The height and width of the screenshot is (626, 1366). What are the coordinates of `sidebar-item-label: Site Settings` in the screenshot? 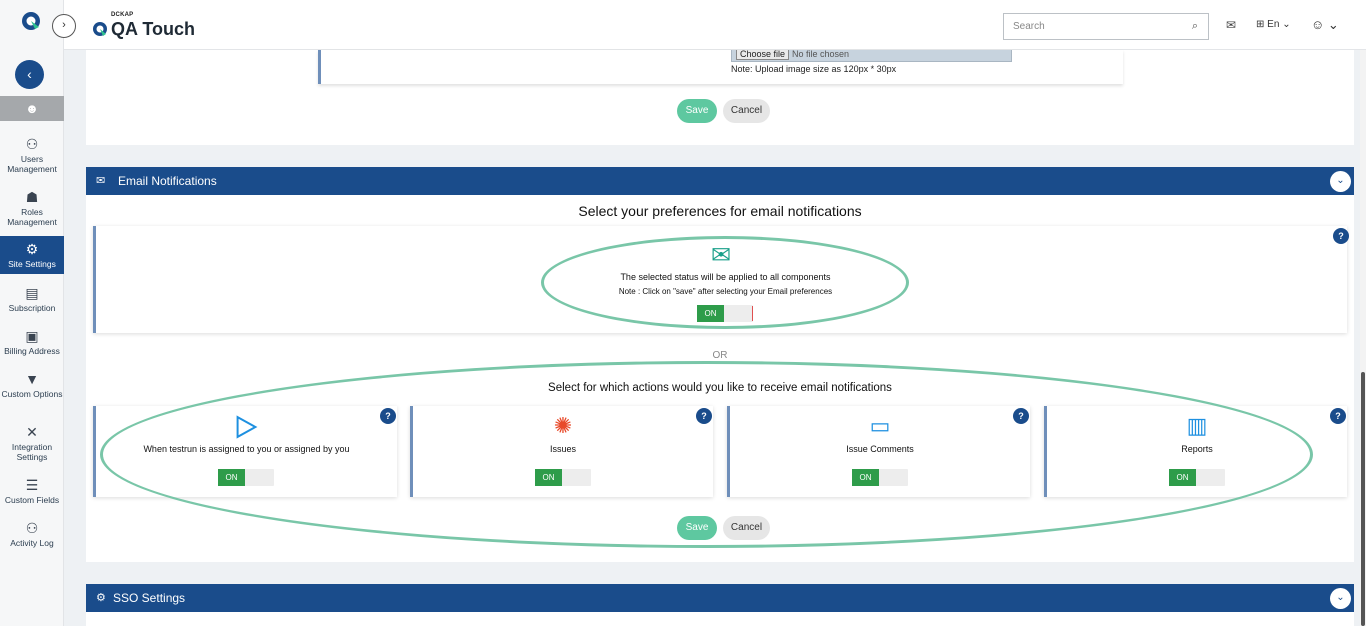 It's located at (32, 264).